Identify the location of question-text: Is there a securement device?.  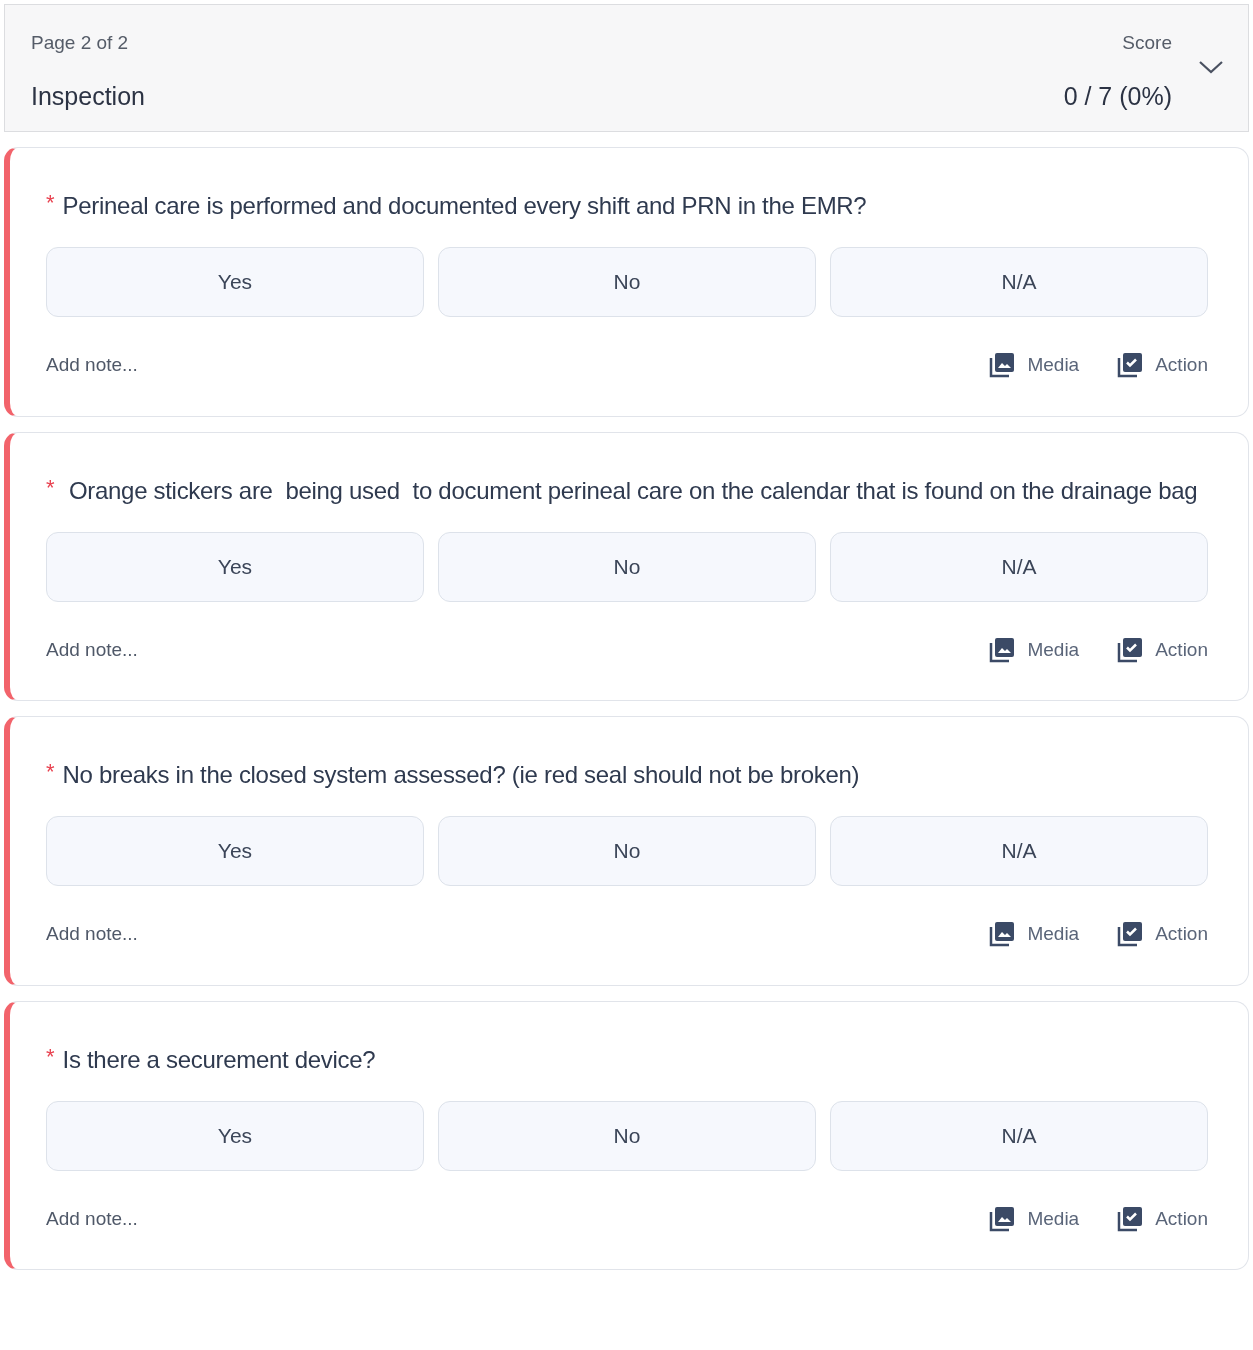
(219, 1059).